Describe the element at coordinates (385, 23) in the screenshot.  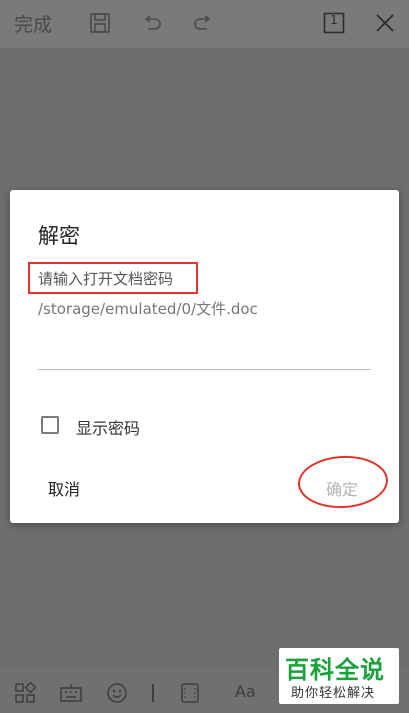
I see `close-icon` at that location.